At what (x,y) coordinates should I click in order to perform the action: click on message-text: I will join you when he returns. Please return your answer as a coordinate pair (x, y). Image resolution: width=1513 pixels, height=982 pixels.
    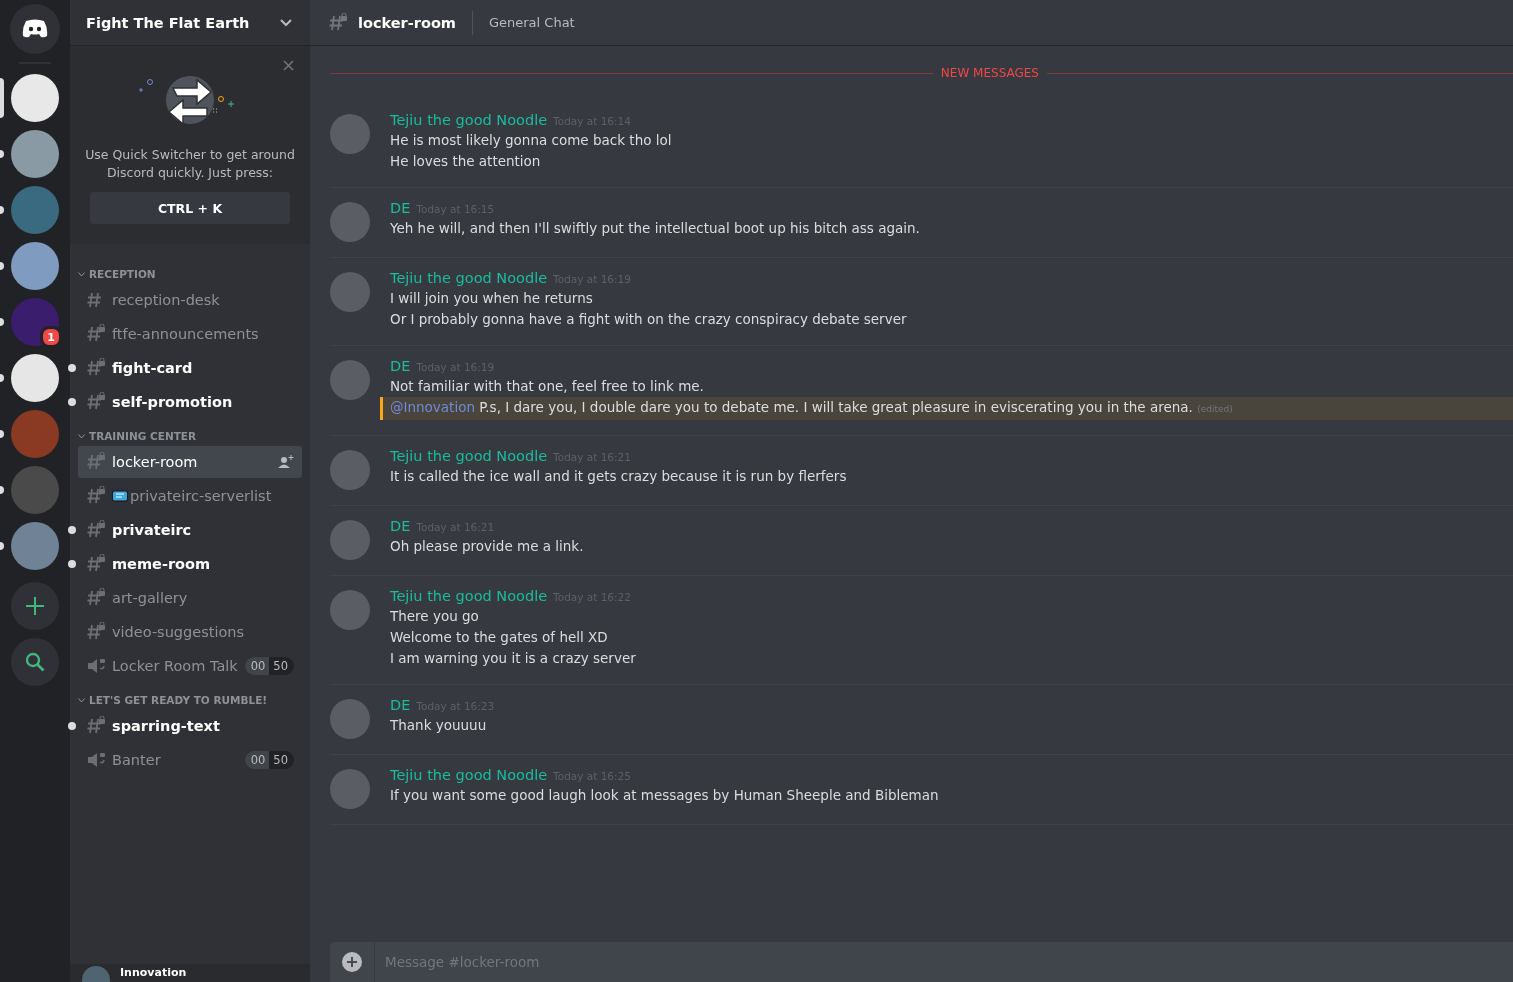
    Looking at the image, I should click on (492, 298).